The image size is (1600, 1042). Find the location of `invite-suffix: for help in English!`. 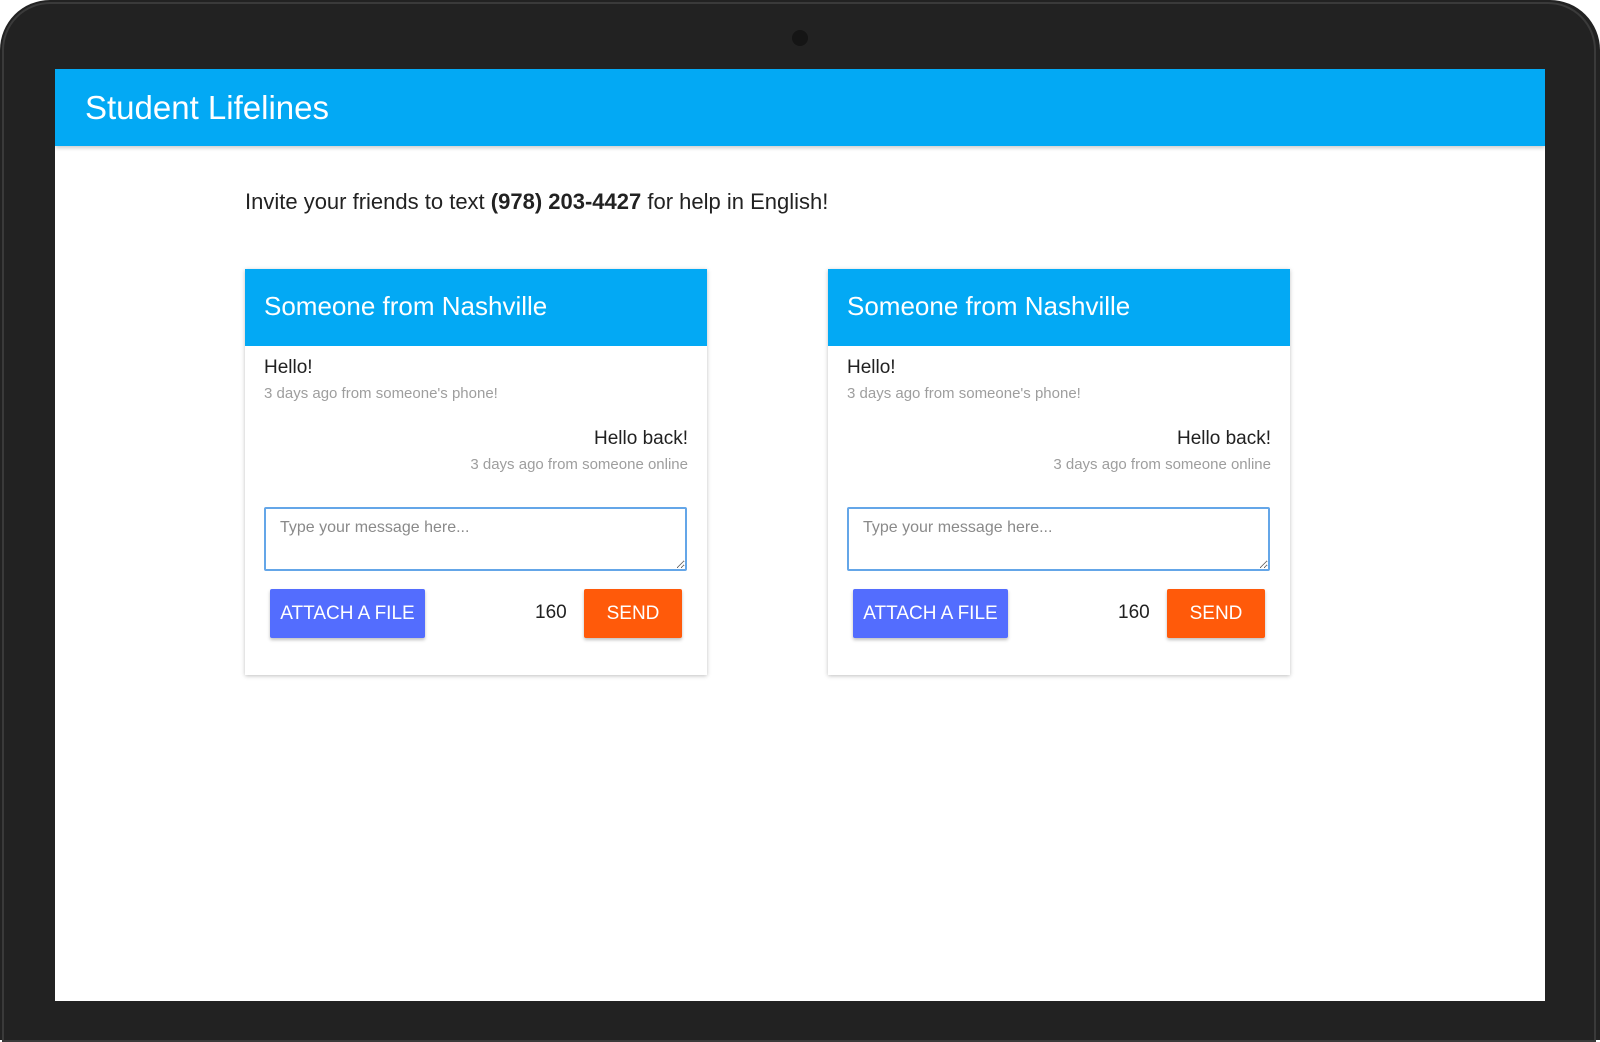

invite-suffix: for help in English! is located at coordinates (735, 201).